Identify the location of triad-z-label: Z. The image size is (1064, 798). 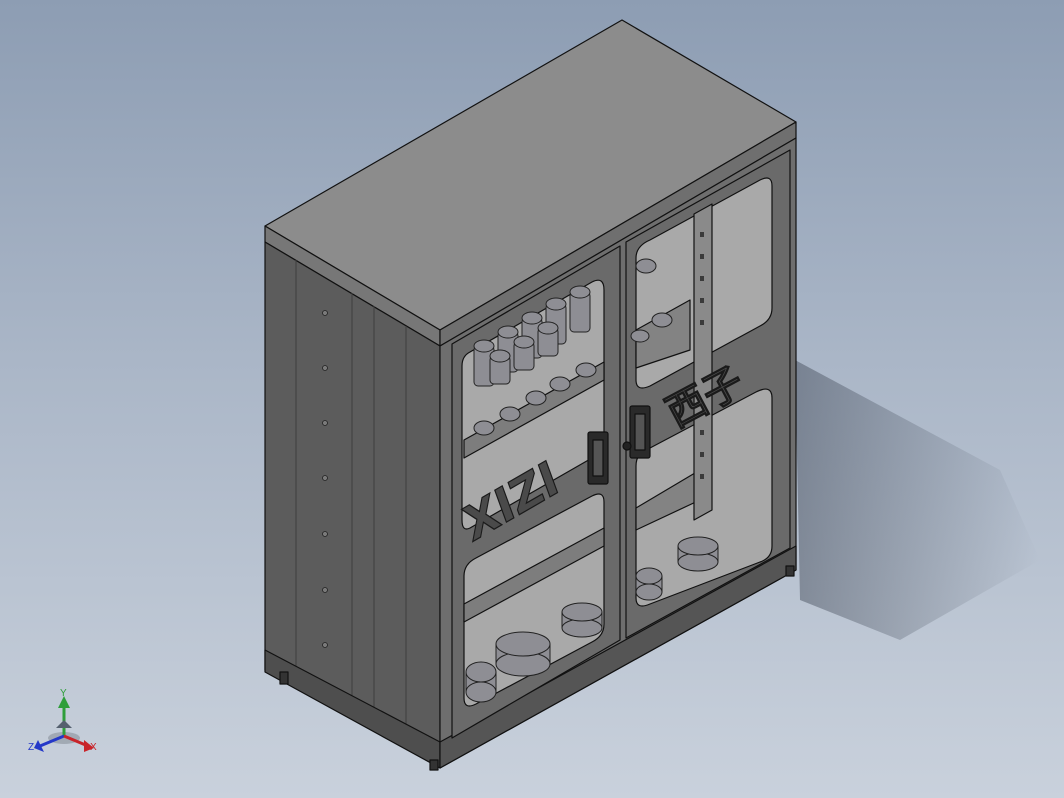
(31, 747).